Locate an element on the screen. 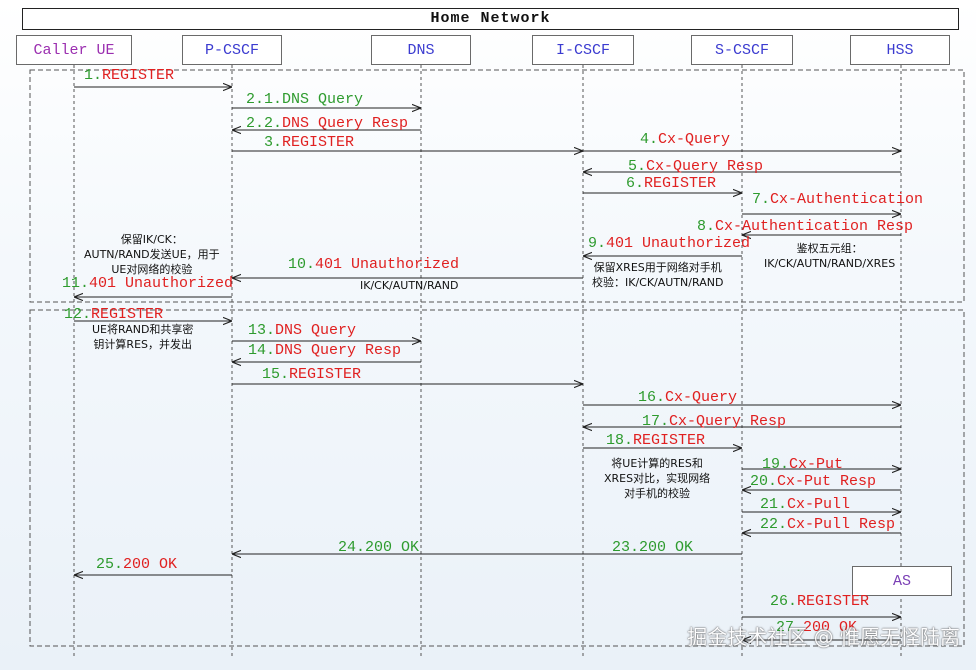 The height and width of the screenshot is (670, 976). msg-label-8: 8.Cx-Authentication Resp is located at coordinates (805, 226).